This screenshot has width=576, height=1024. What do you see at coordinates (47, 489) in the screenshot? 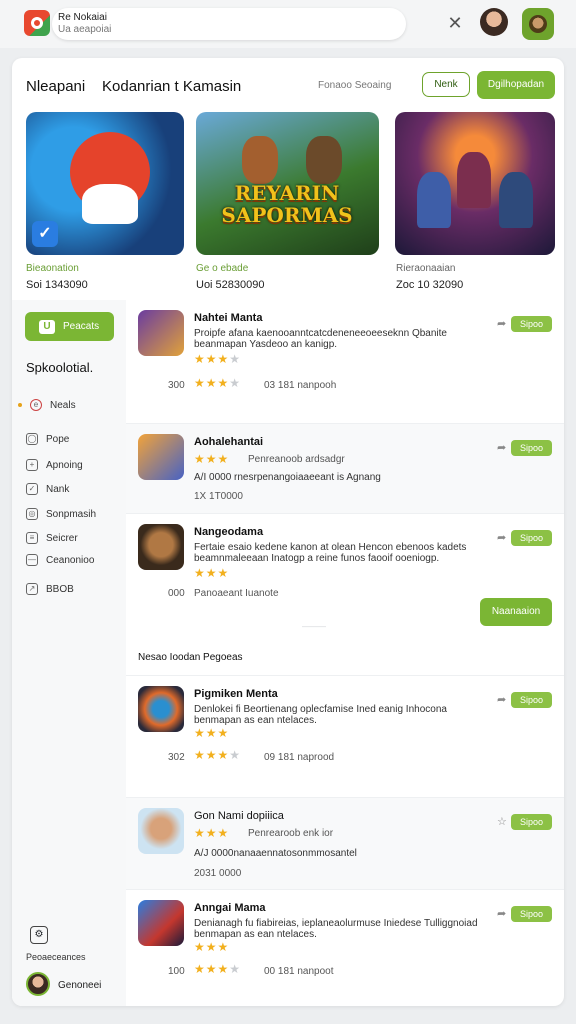
I see `sidebar-item-nank: ✓ Nank` at bounding box center [47, 489].